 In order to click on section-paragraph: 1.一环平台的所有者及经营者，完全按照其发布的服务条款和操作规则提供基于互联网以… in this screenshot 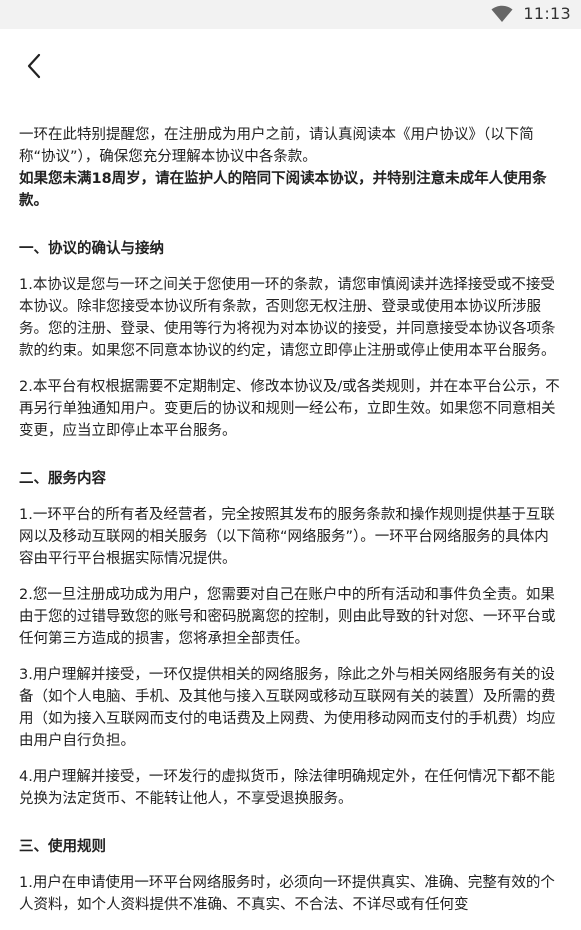, I will do `click(287, 537)`.